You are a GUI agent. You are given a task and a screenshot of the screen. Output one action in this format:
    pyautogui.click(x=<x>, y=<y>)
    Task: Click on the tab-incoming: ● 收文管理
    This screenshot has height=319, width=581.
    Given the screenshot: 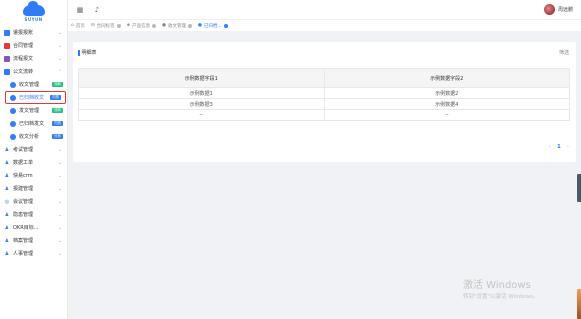 What is the action you would take?
    pyautogui.click(x=177, y=26)
    